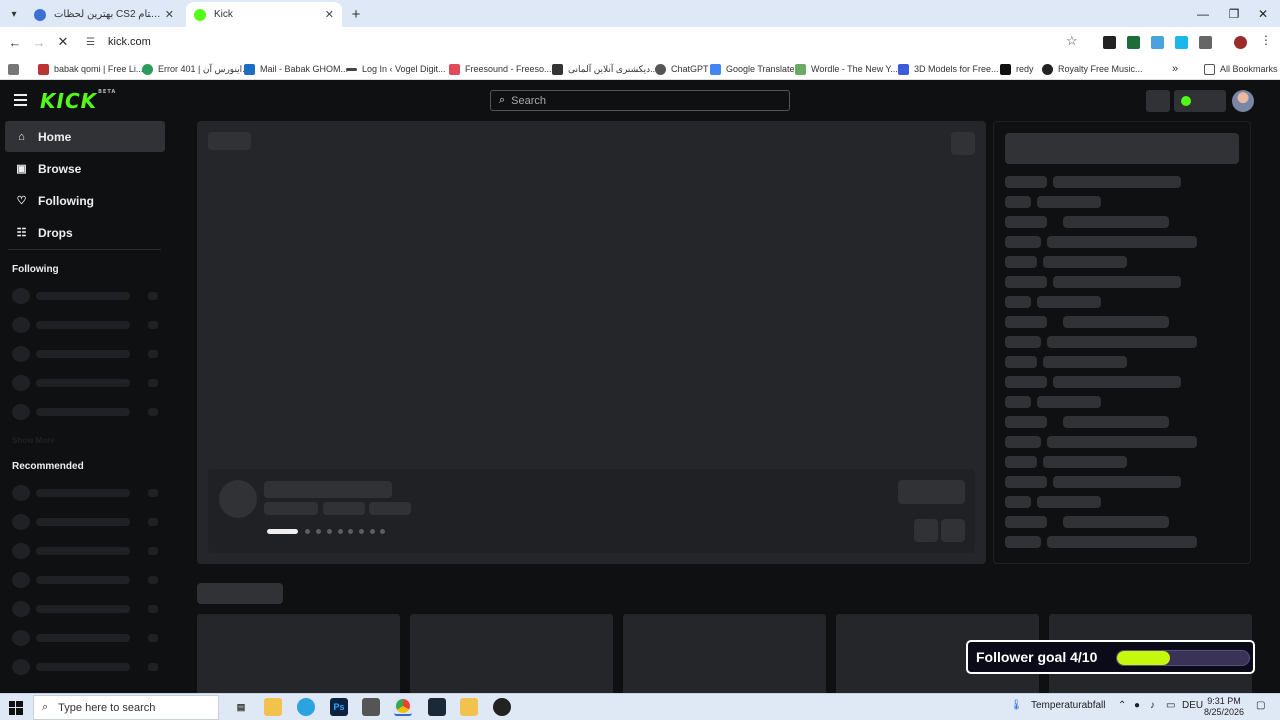 This screenshot has width=1280, height=720. What do you see at coordinates (104, 14) in the screenshot?
I see `tab-cs2-video: بهترین لحظات CS2 کنار دوستام | ✕` at bounding box center [104, 14].